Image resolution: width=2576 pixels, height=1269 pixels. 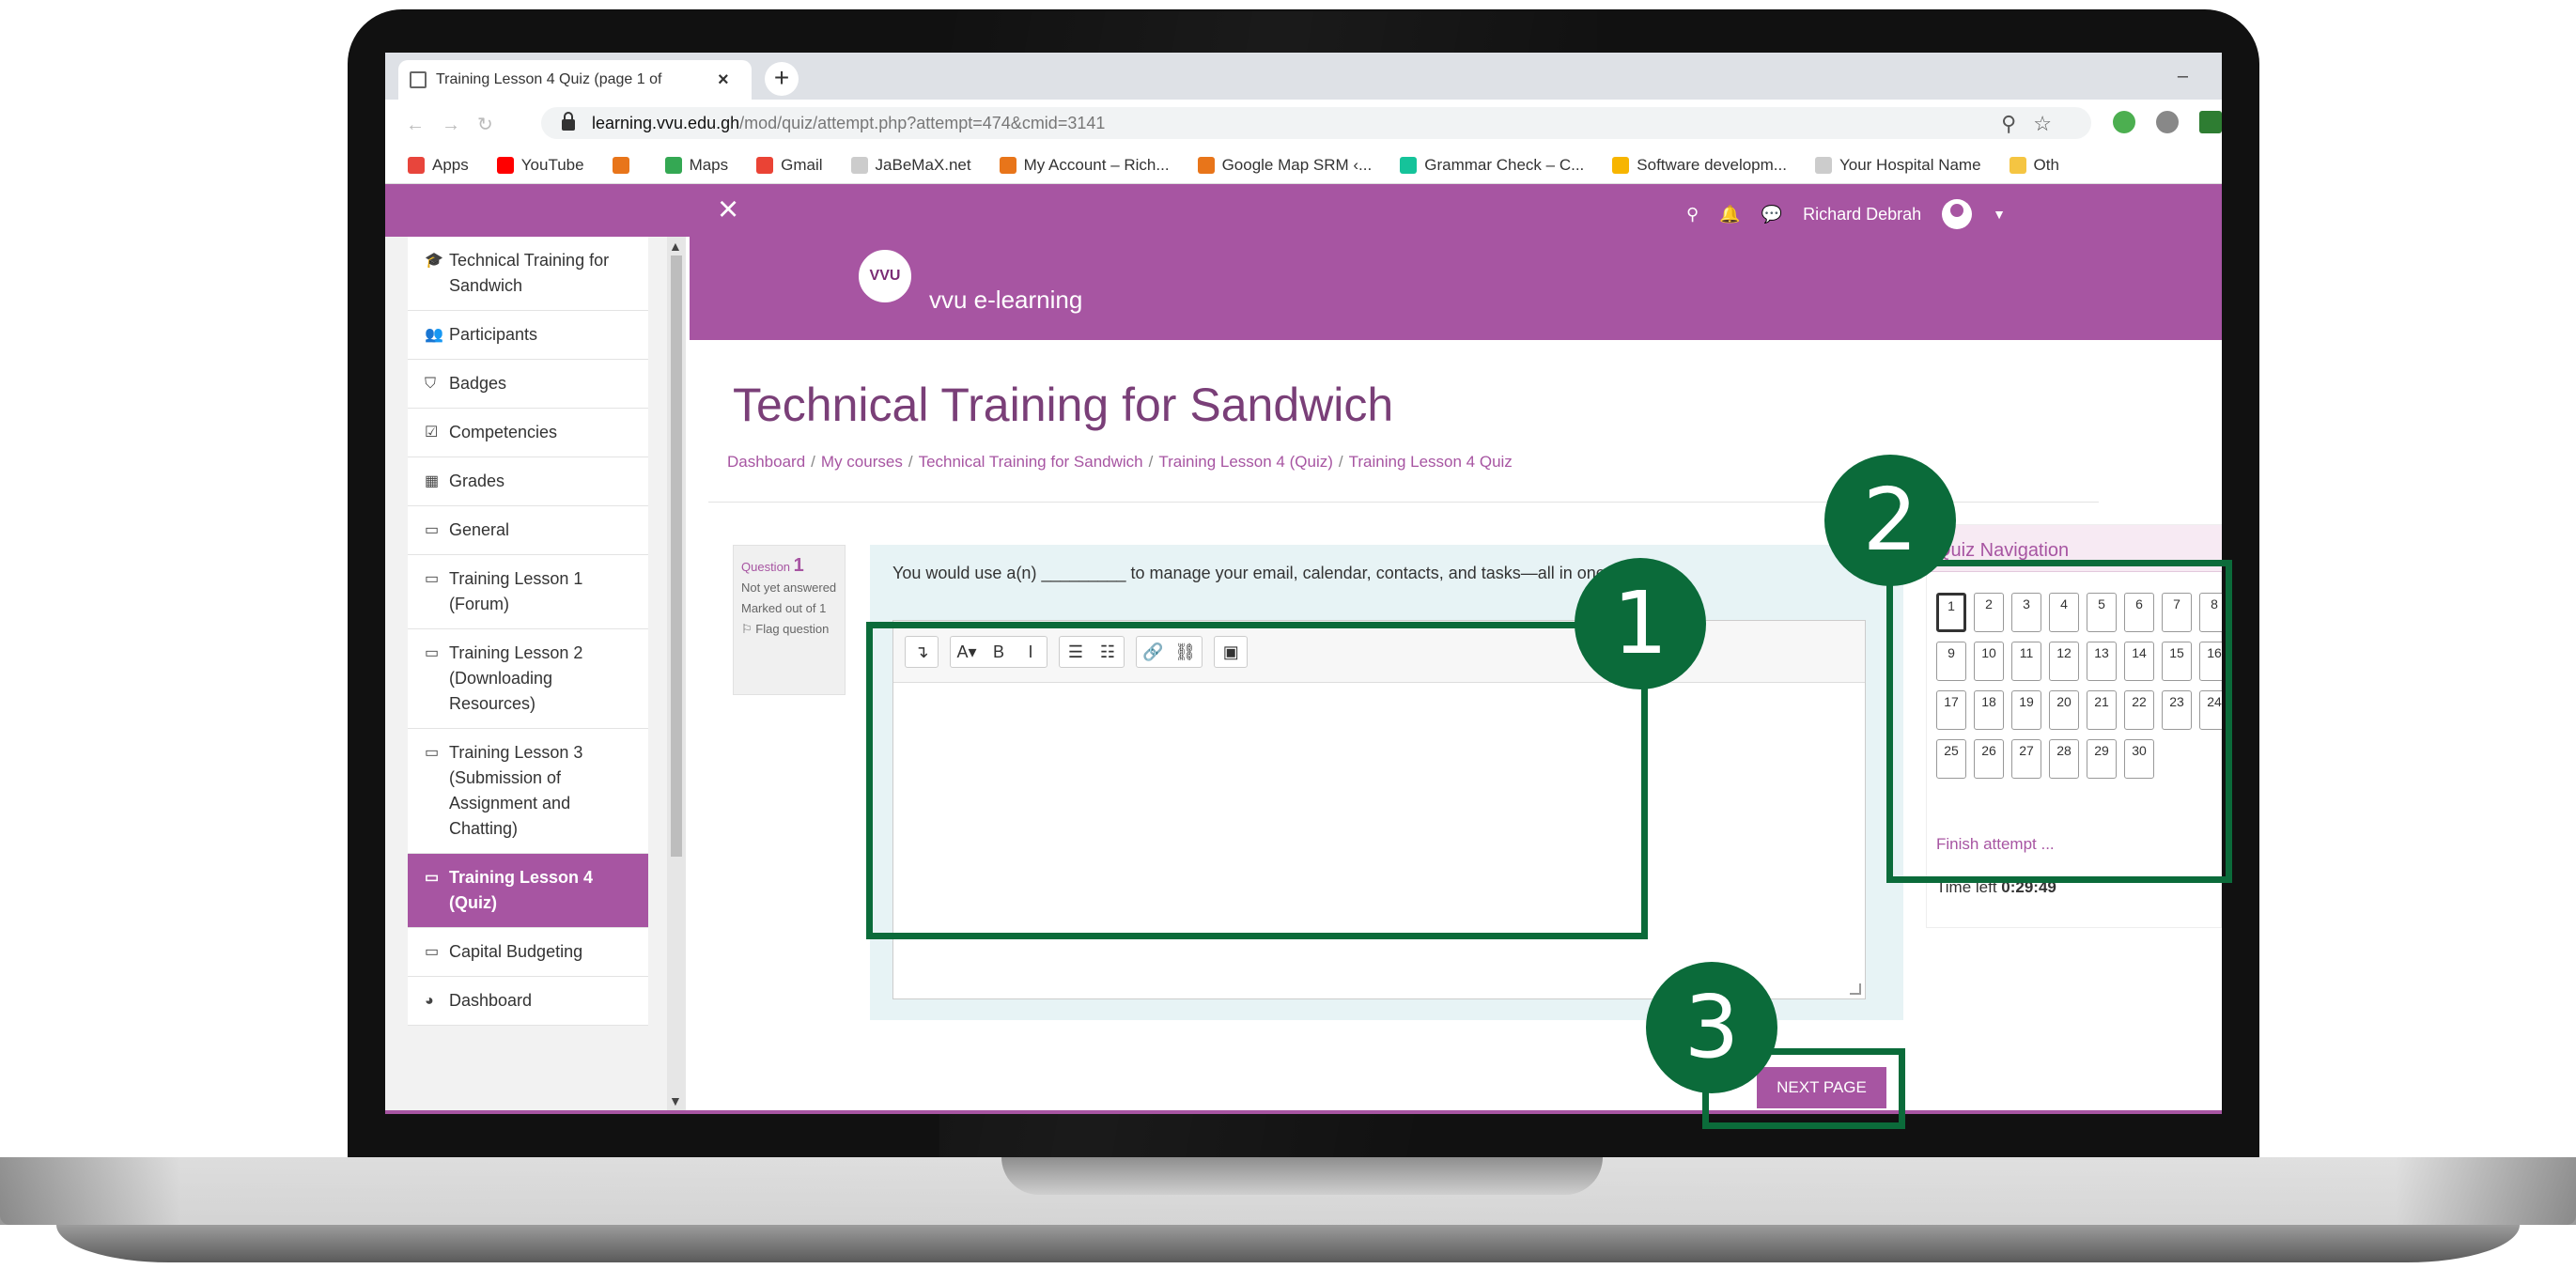 I want to click on bookmark-item: Your Hospital Name, so click(x=1897, y=166).